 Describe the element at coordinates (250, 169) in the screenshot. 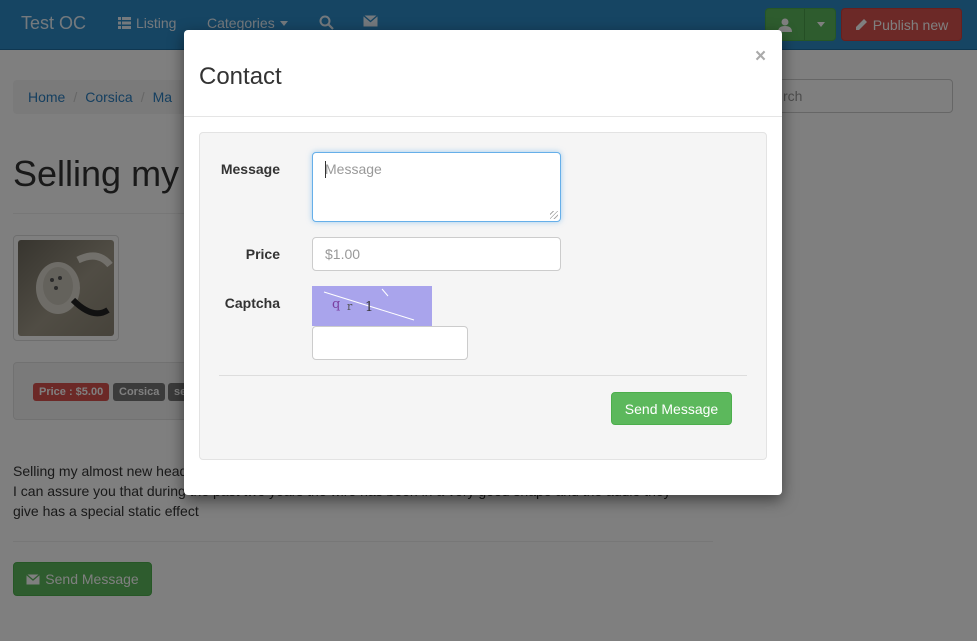

I see `message-label: Message` at that location.